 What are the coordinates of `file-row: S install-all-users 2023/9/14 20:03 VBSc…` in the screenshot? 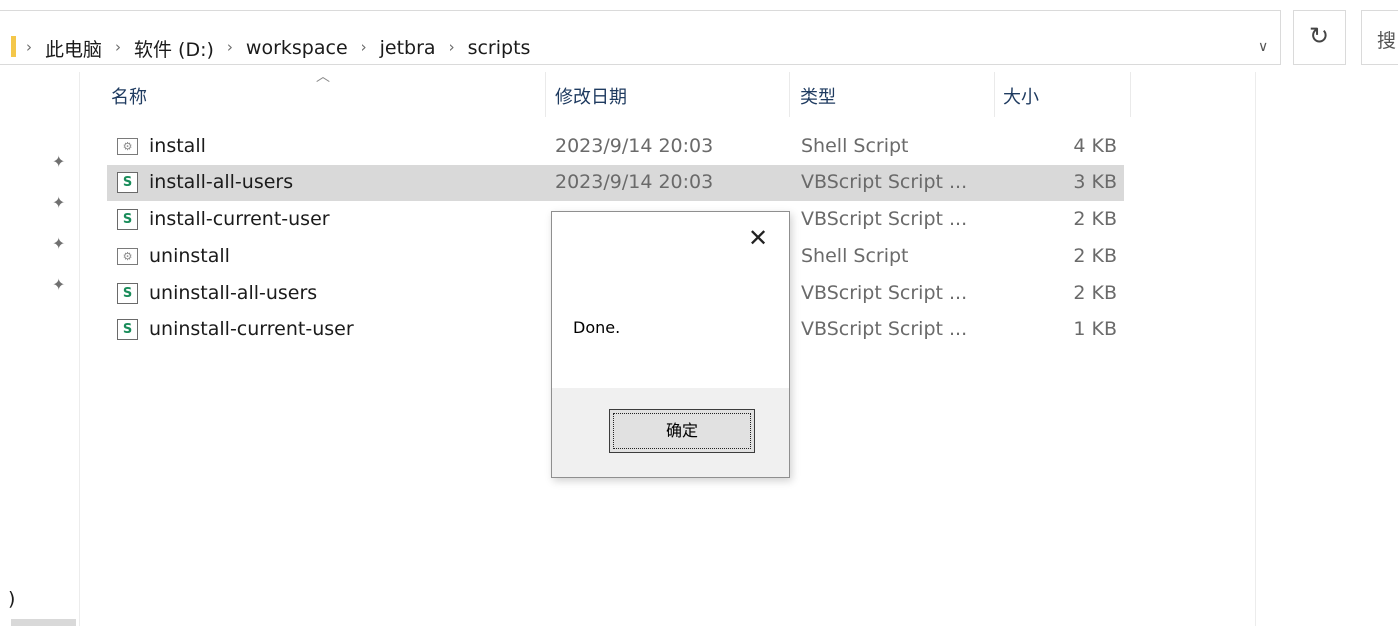 It's located at (615, 183).